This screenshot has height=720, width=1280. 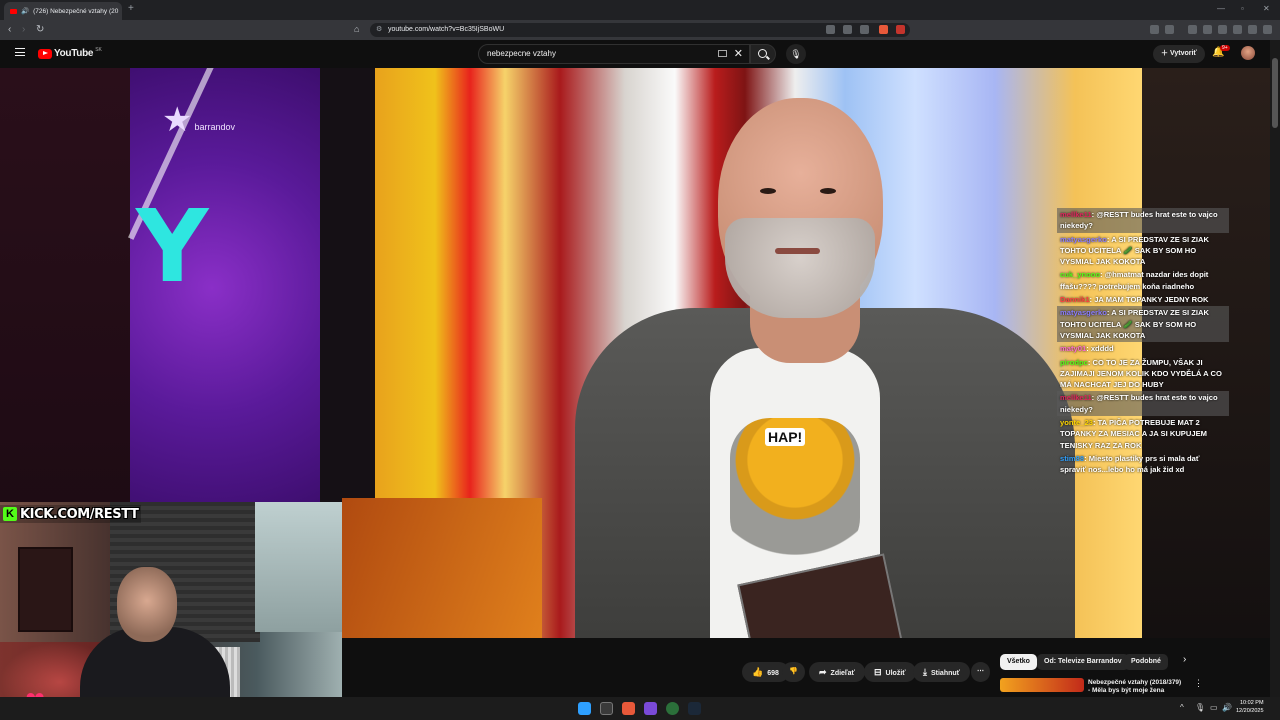 I want to click on chat-message: Dannik1: JA MAM TOPANKY JEDNY ROK, so click(x=1143, y=299).